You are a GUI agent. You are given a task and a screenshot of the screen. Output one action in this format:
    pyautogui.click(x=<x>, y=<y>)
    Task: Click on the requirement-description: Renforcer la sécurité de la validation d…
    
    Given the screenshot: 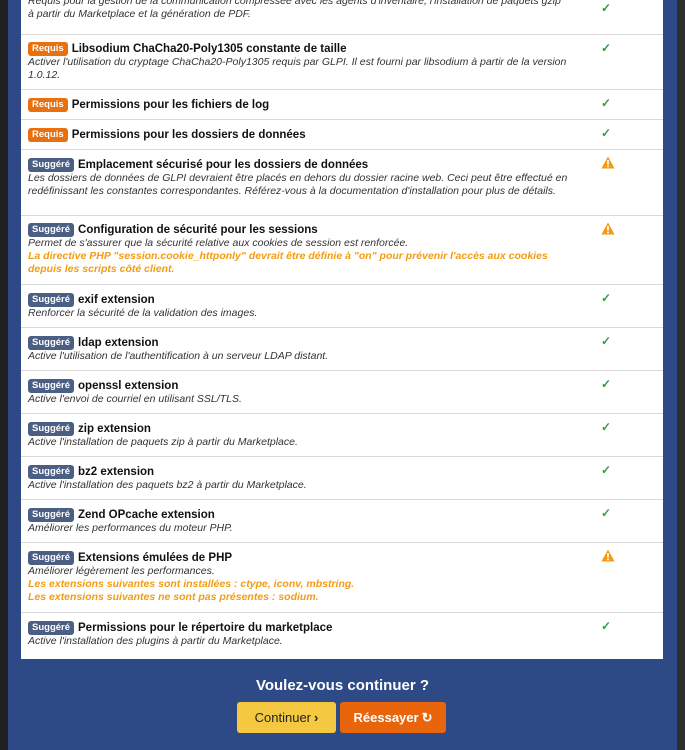 What is the action you would take?
    pyautogui.click(x=143, y=313)
    